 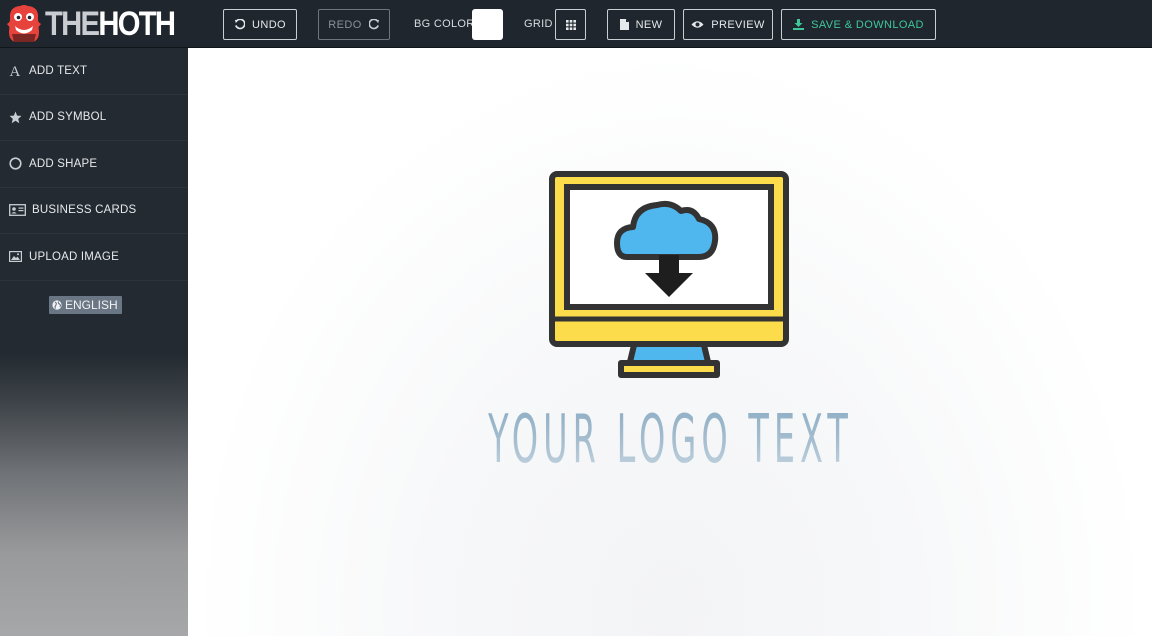 I want to click on save-download-button: SAVE & DOWNLOAD, so click(x=858, y=24).